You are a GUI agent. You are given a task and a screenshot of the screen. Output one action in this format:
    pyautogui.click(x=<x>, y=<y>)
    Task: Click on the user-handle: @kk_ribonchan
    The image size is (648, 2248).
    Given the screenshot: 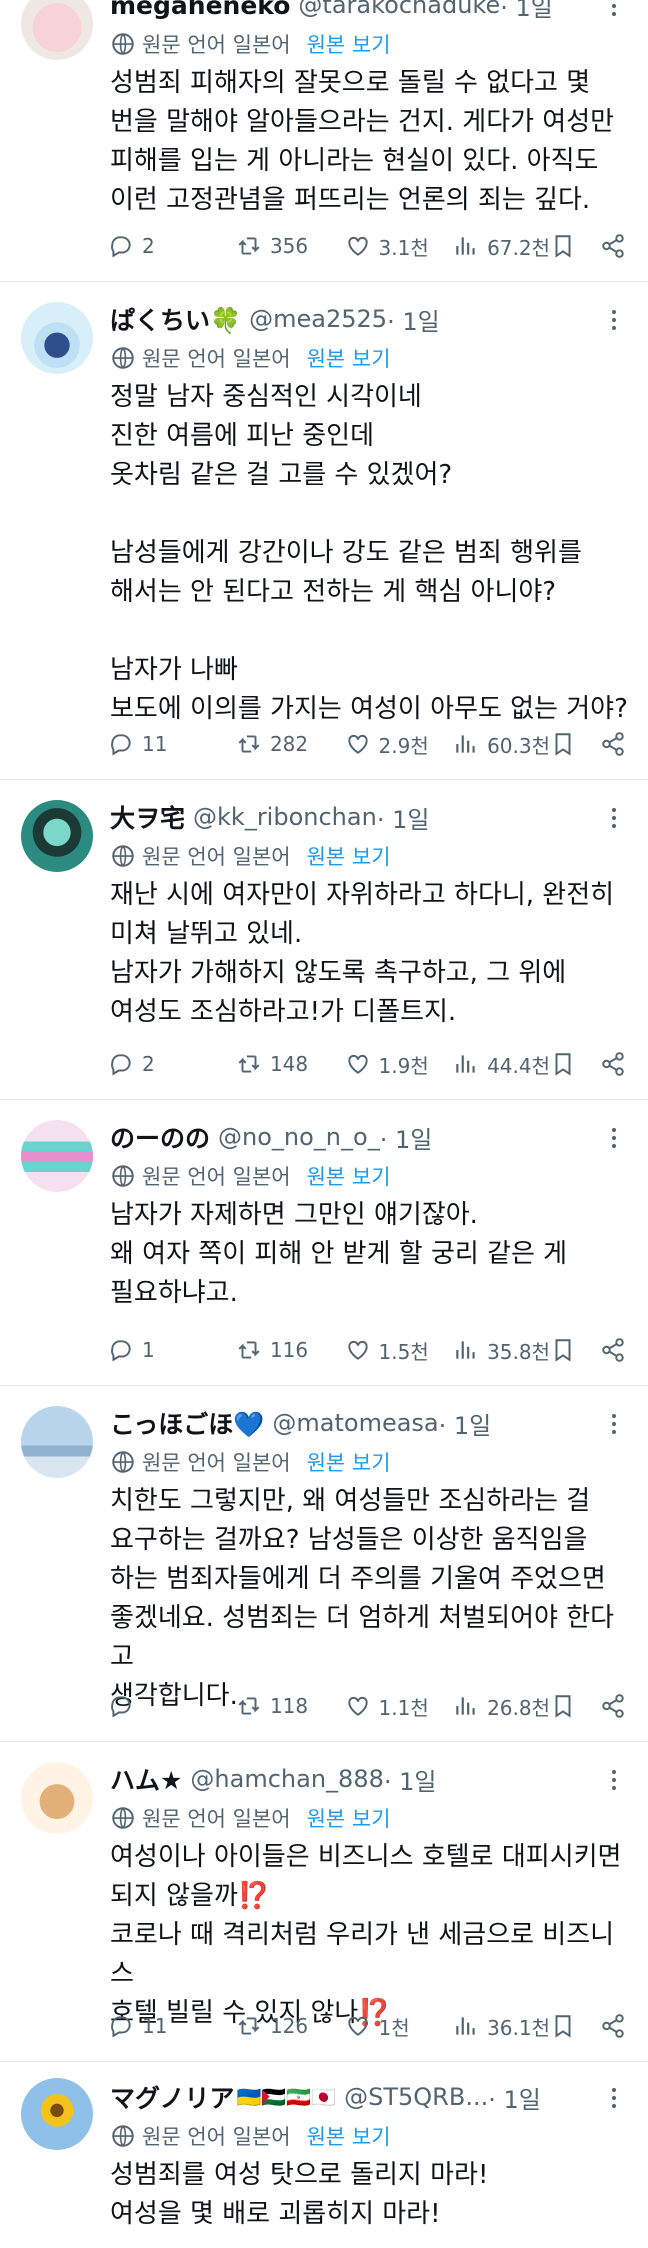 What is the action you would take?
    pyautogui.click(x=285, y=817)
    